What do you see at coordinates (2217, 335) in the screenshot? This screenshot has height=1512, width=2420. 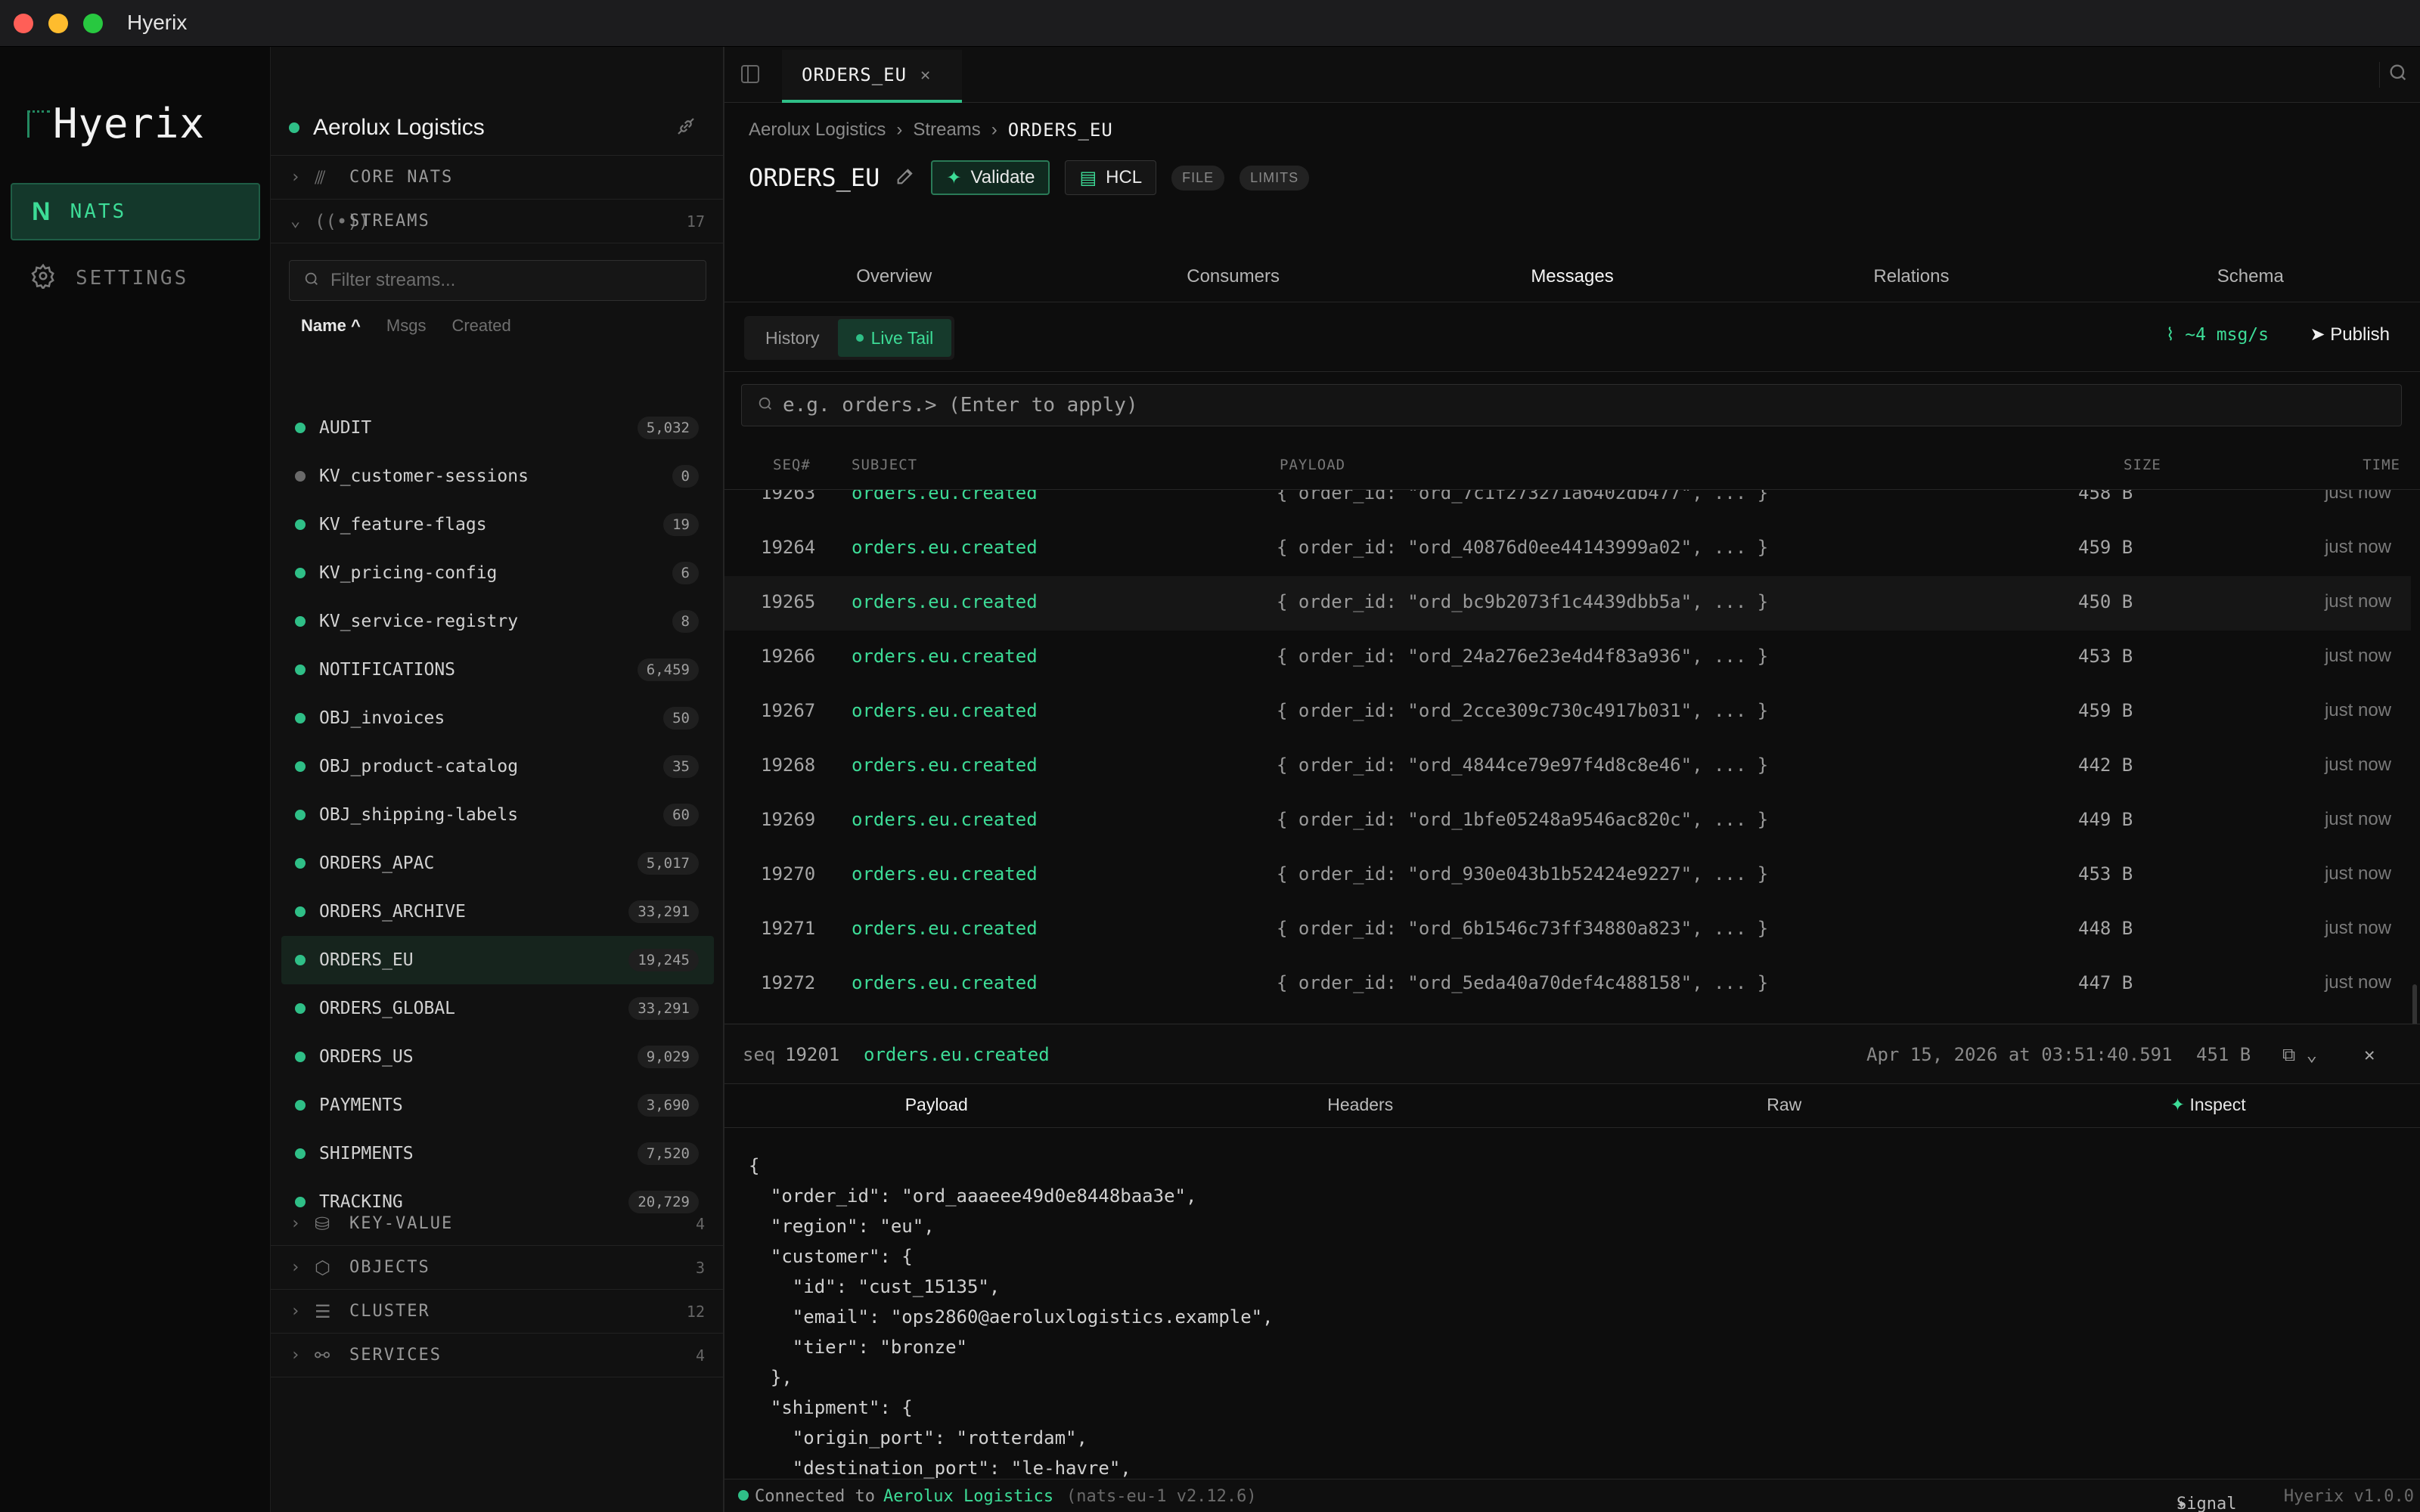 I see `message-rate: ⌇ ~4 msg/s` at bounding box center [2217, 335].